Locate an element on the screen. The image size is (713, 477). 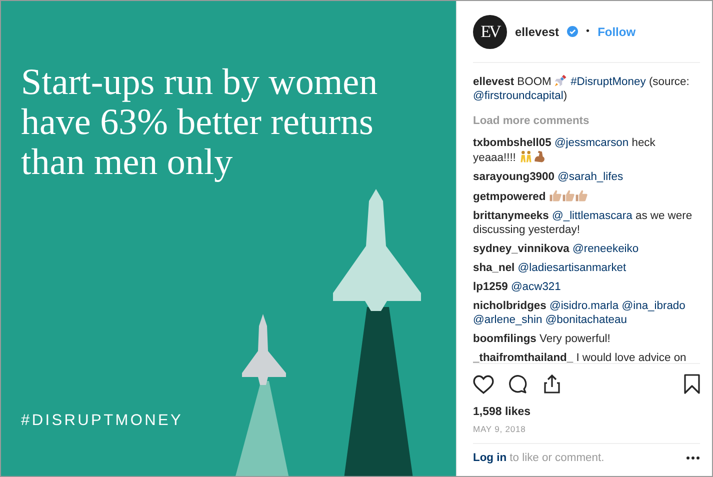
mention-link: @ina_ibrado is located at coordinates (654, 306).